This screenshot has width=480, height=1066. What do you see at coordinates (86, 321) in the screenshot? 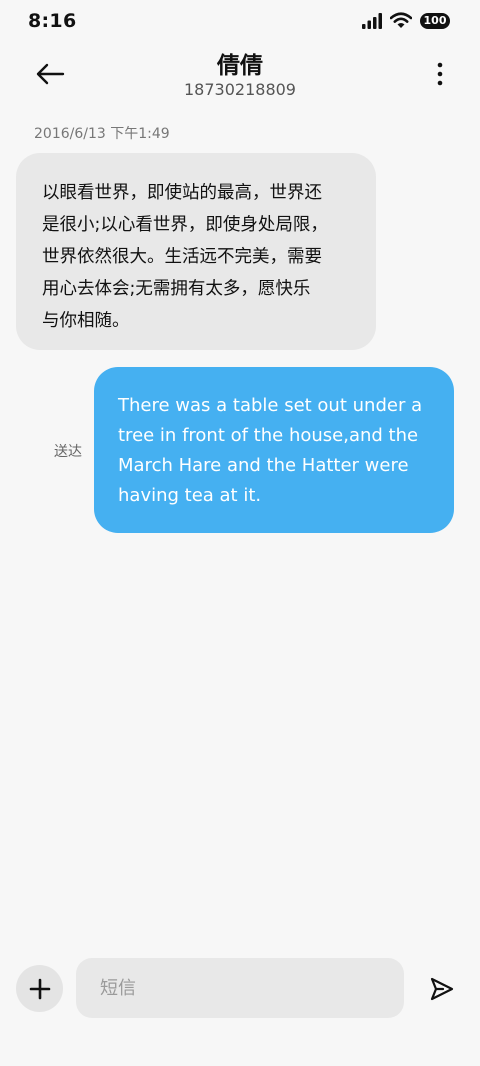
I see `message-line: 与你相随。` at bounding box center [86, 321].